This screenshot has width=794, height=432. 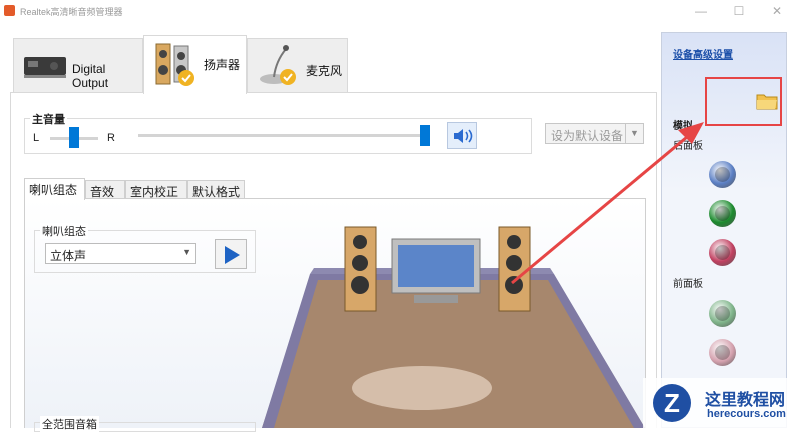 What do you see at coordinates (222, 65) in the screenshot?
I see `tab-label: 扬声器` at bounding box center [222, 65].